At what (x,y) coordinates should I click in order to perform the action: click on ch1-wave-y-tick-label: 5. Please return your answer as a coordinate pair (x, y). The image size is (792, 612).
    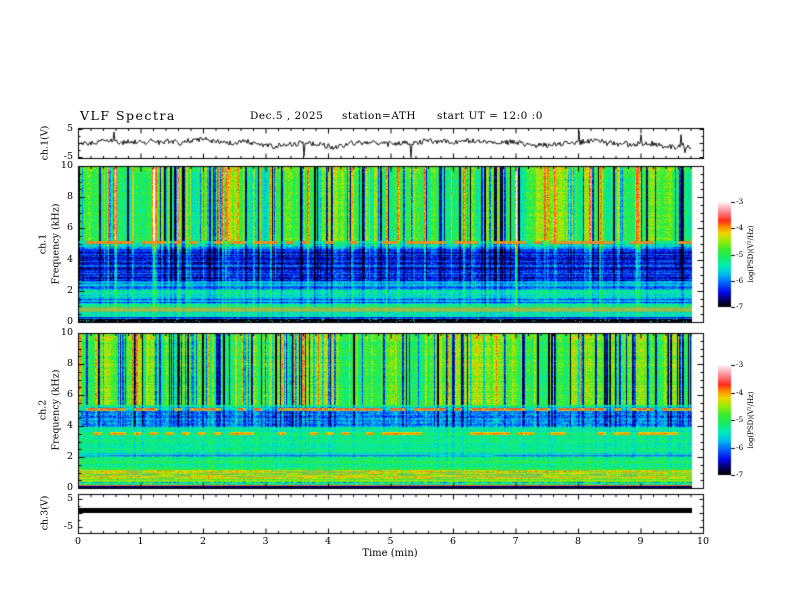
    Looking at the image, I should click on (69, 128).